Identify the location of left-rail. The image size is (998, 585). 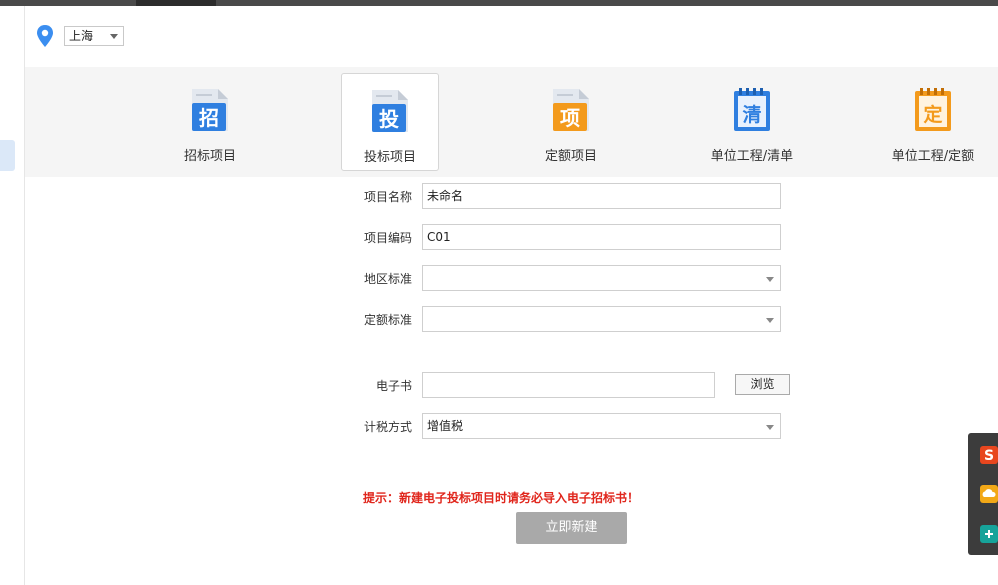
(12, 295).